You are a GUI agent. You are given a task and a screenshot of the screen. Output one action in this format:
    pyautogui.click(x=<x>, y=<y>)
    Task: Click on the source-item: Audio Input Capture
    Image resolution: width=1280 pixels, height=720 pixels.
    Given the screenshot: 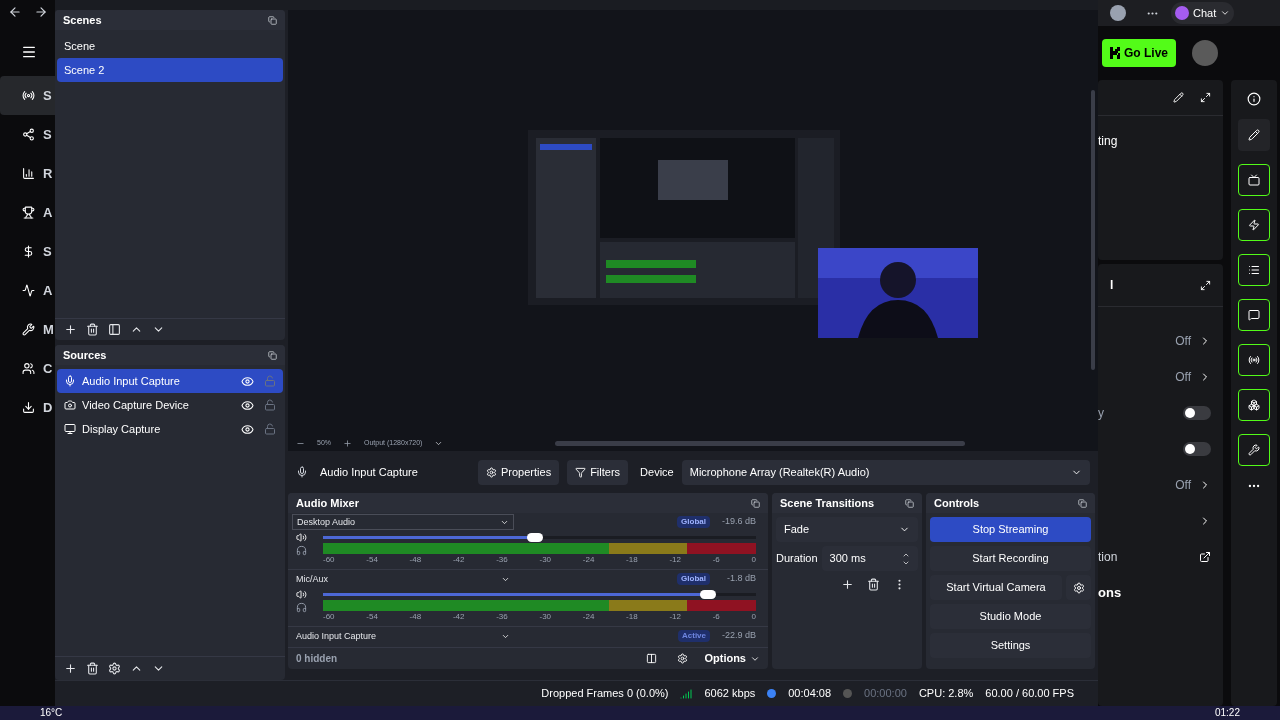 What is the action you would take?
    pyautogui.click(x=170, y=381)
    